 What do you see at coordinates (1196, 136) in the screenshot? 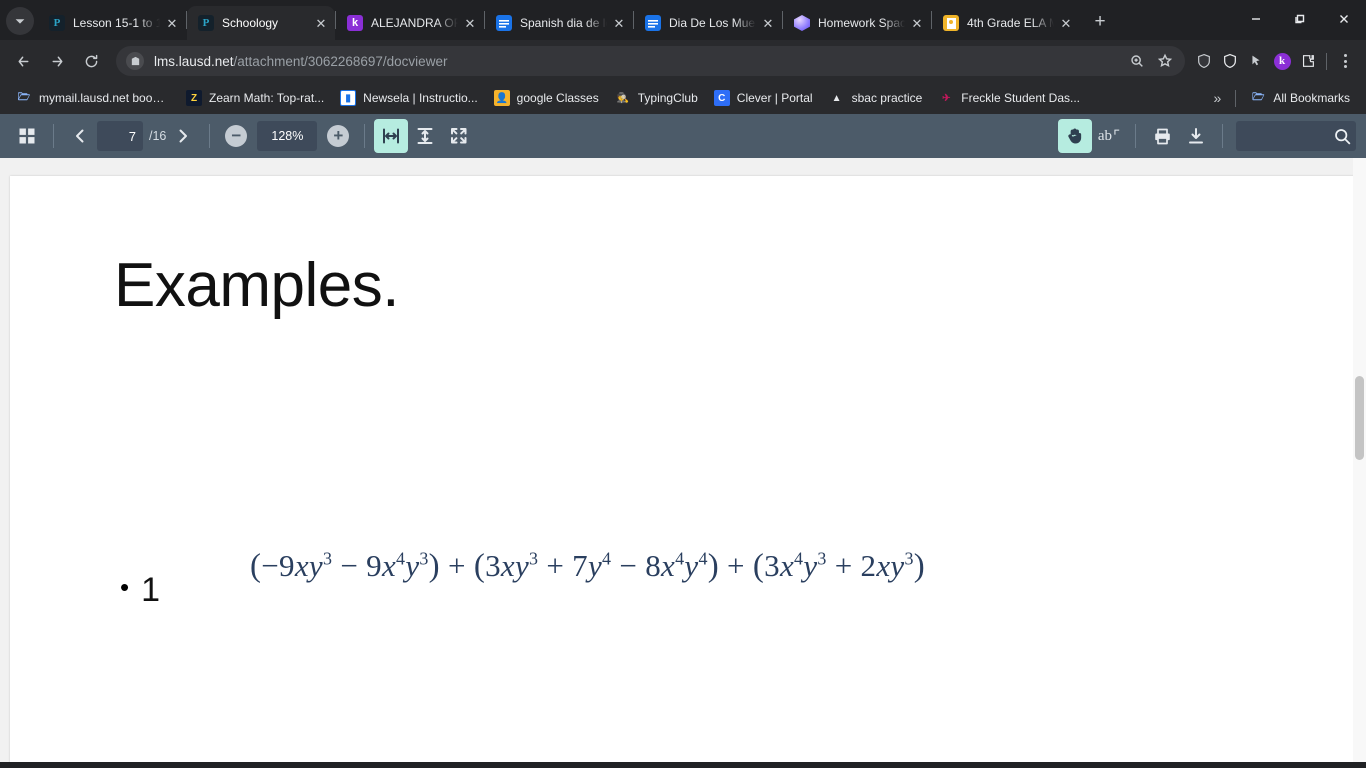
I see `download-button` at bounding box center [1196, 136].